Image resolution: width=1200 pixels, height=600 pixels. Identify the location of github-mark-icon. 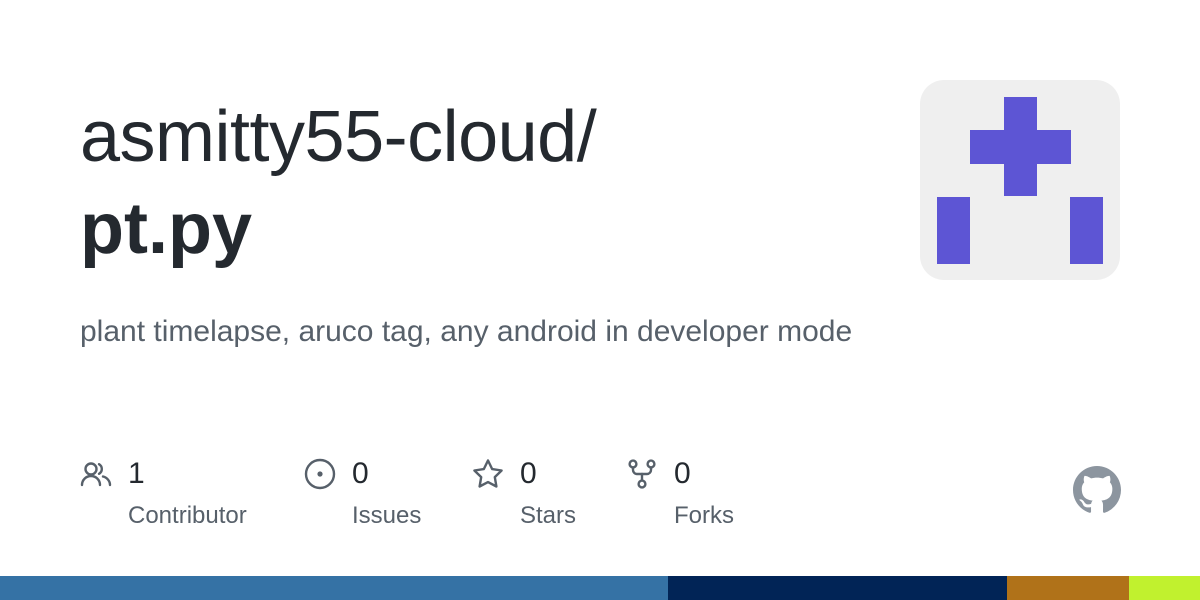
(1097, 490).